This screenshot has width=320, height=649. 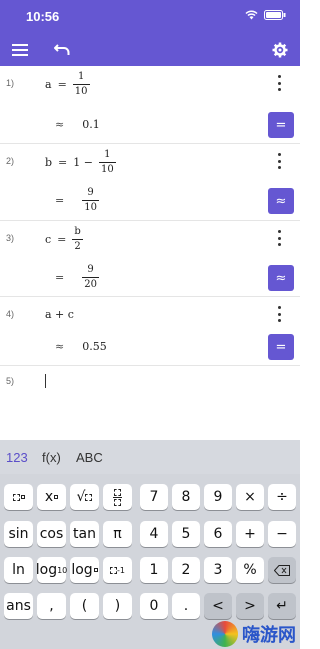 What do you see at coordinates (154, 534) in the screenshot?
I see `key-4: 4` at bounding box center [154, 534].